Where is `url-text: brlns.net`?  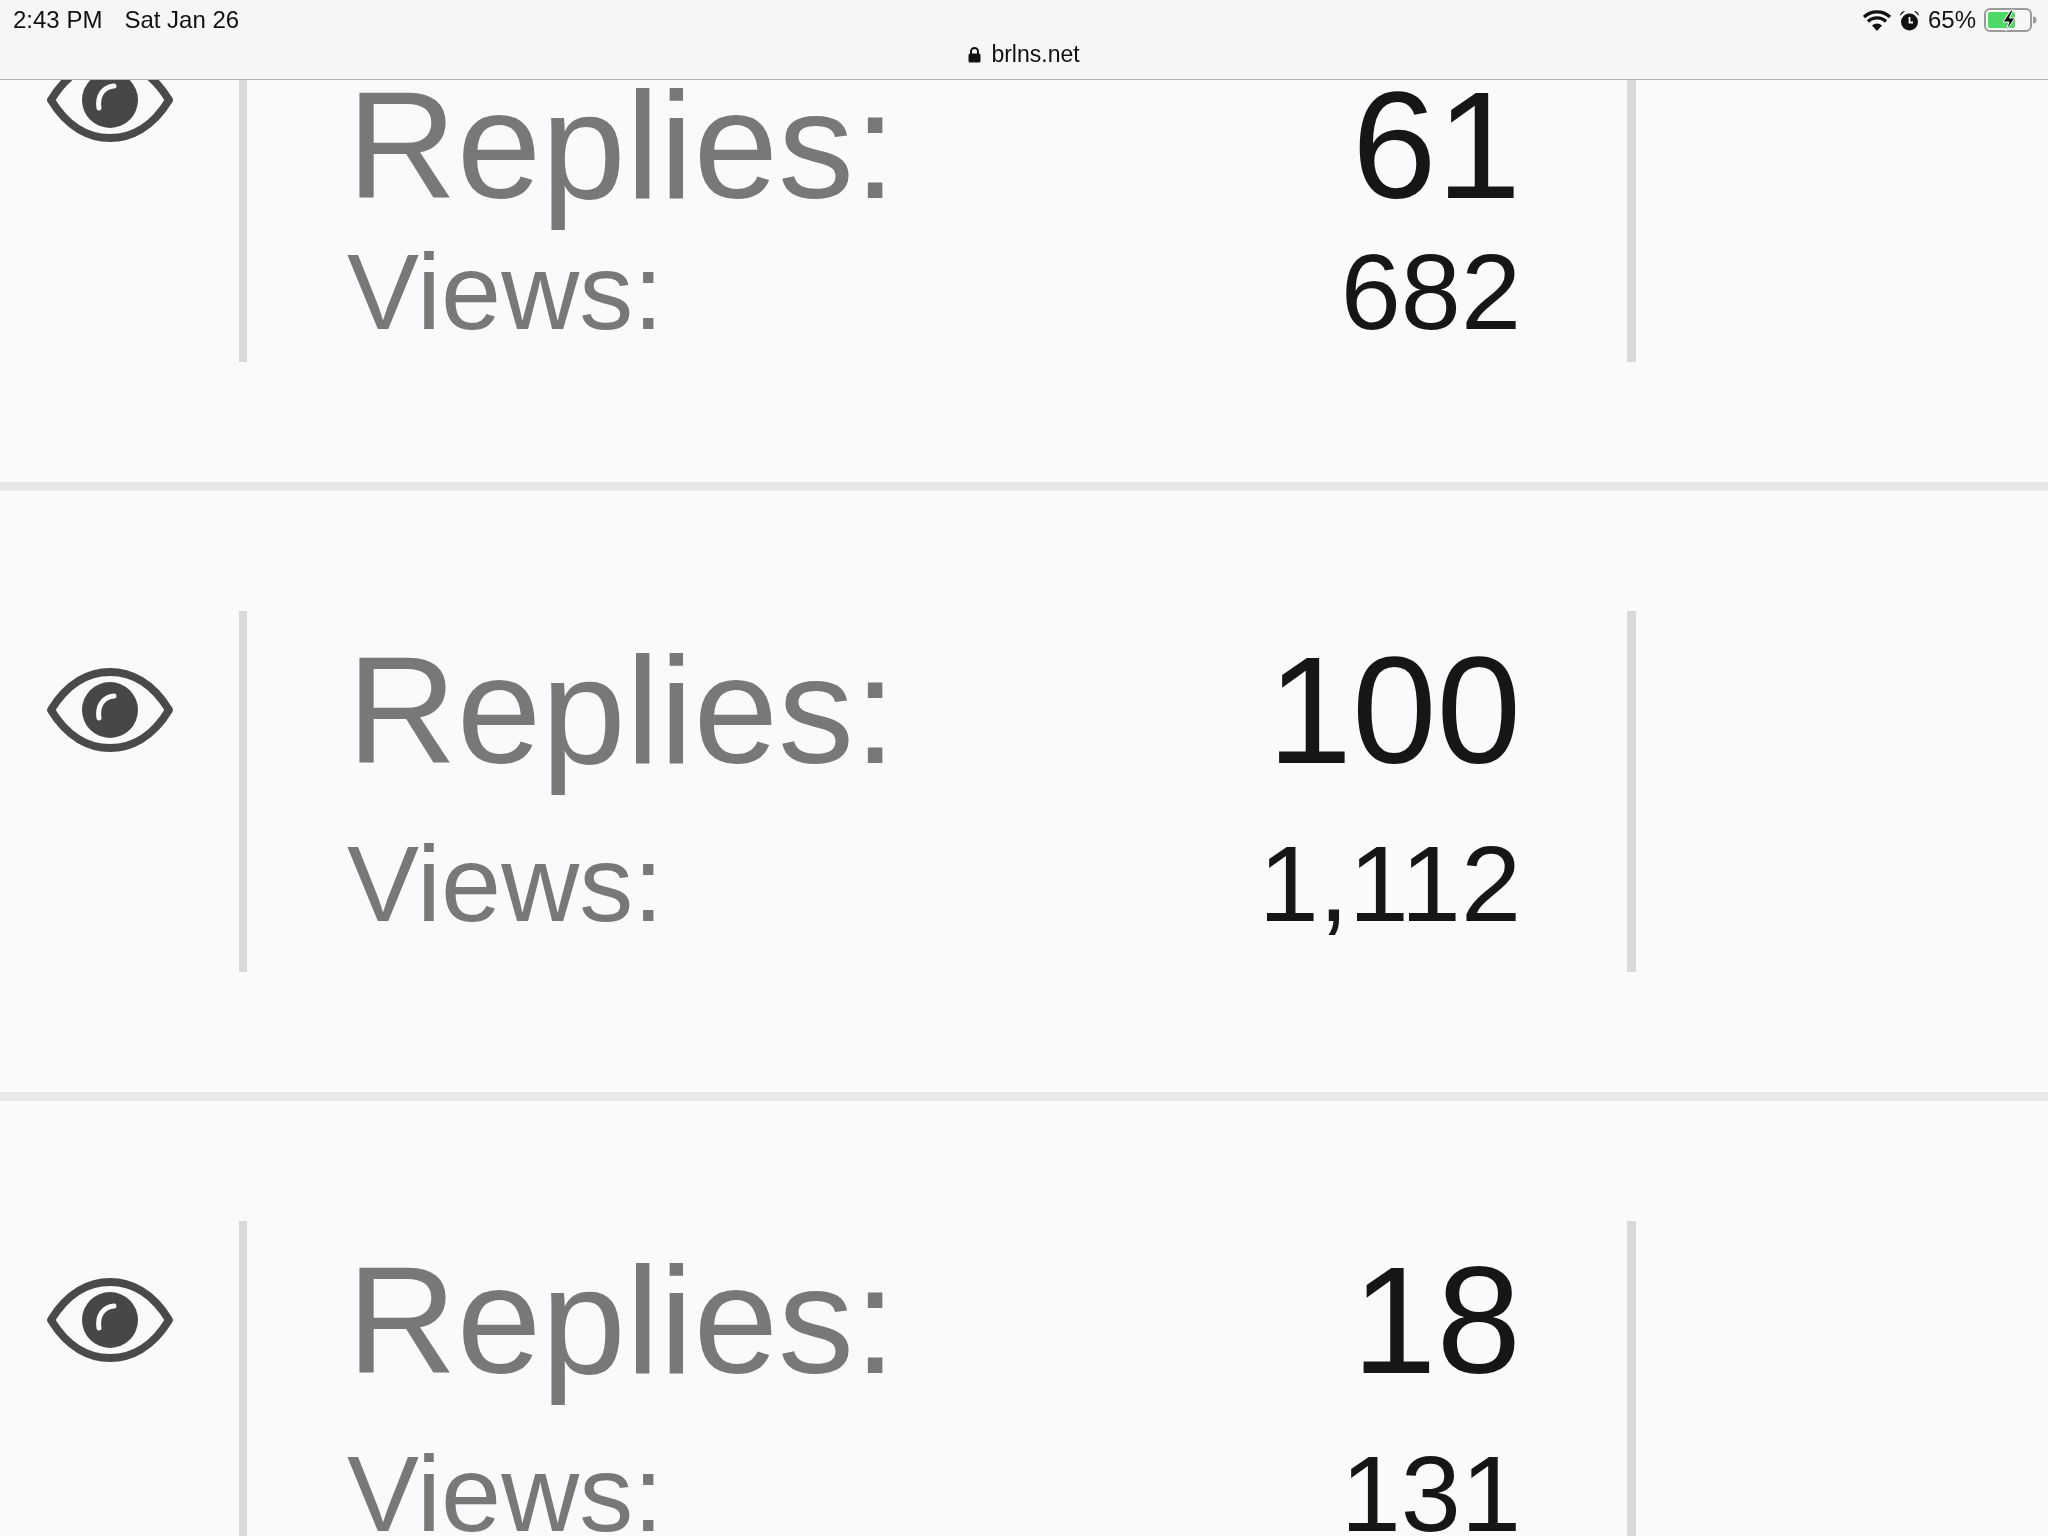
url-text: brlns.net is located at coordinates (1035, 54).